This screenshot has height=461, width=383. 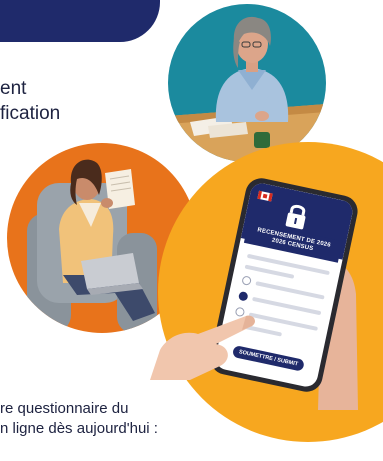 I want to click on illustration-man-at-table, so click(x=247, y=83).